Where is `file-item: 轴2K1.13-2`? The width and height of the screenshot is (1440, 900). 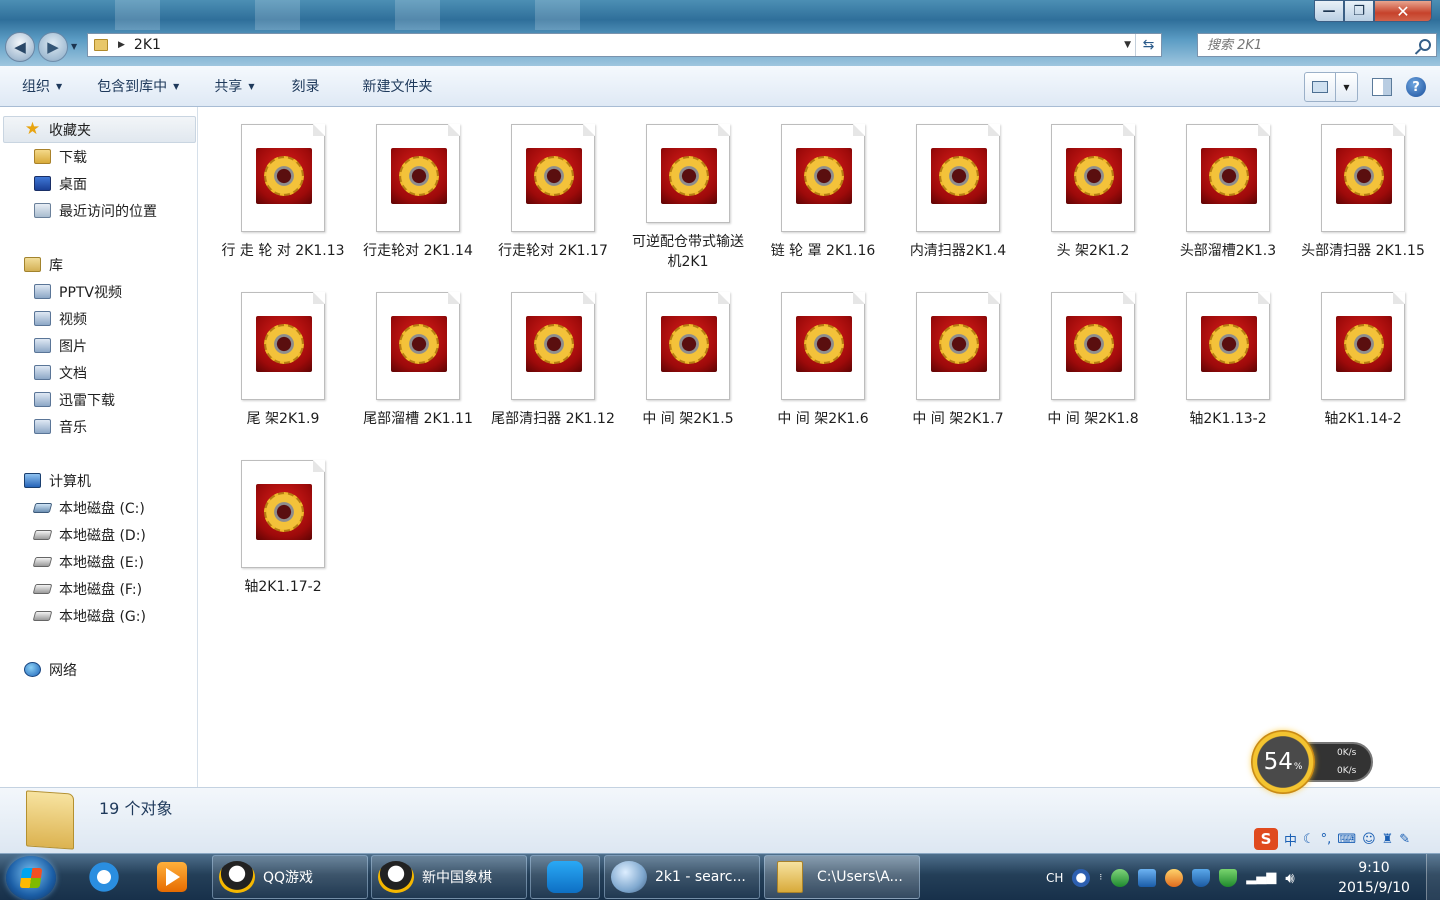 file-item: 轴2K1.13-2 is located at coordinates (1228, 357).